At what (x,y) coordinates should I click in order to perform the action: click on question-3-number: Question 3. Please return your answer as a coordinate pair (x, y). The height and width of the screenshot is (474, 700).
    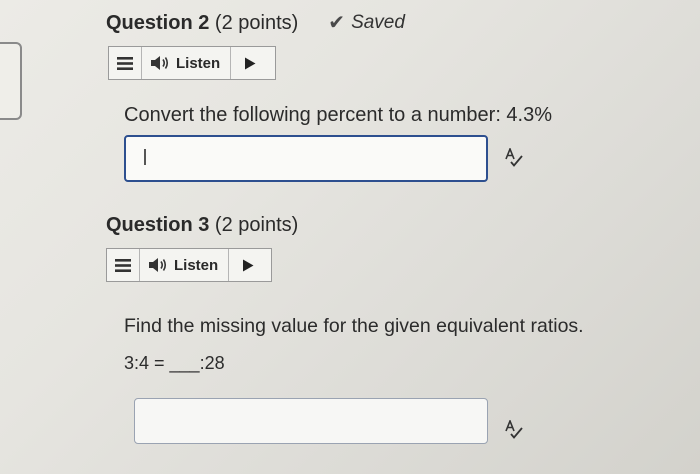
    Looking at the image, I should click on (158, 225).